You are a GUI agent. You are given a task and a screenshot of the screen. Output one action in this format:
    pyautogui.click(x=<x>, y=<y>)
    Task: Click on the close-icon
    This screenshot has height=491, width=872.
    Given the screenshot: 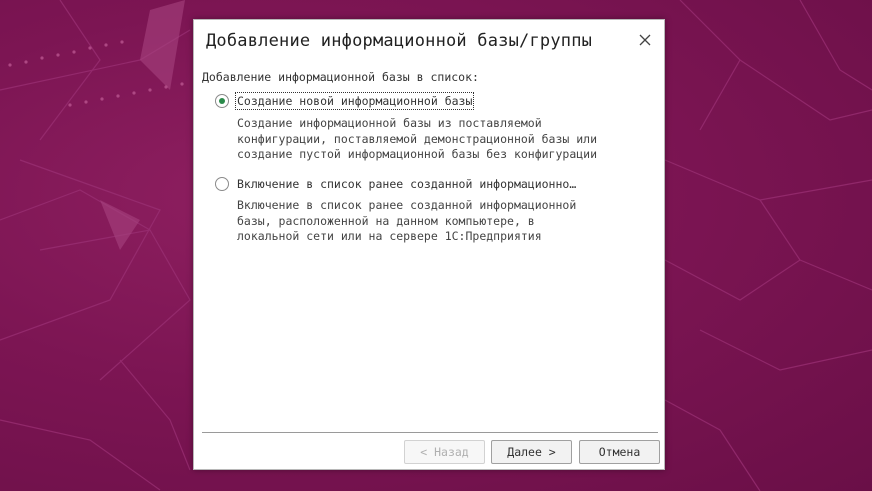 What is the action you would take?
    pyautogui.click(x=645, y=40)
    